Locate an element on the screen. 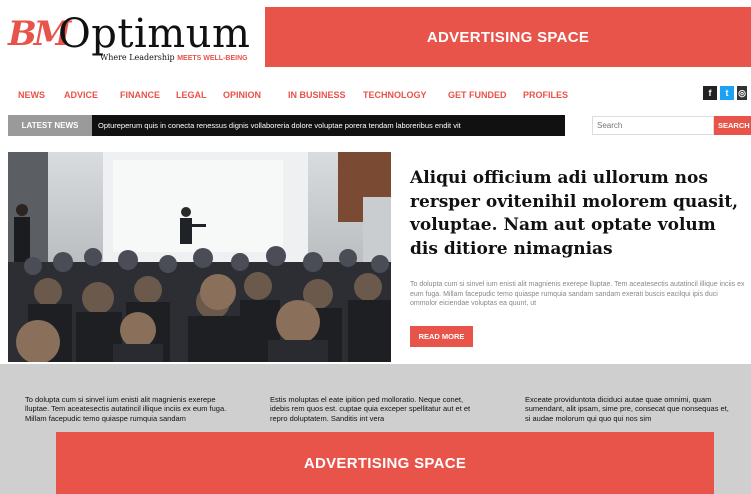  search-bar: SEARCH is located at coordinates (671, 125).